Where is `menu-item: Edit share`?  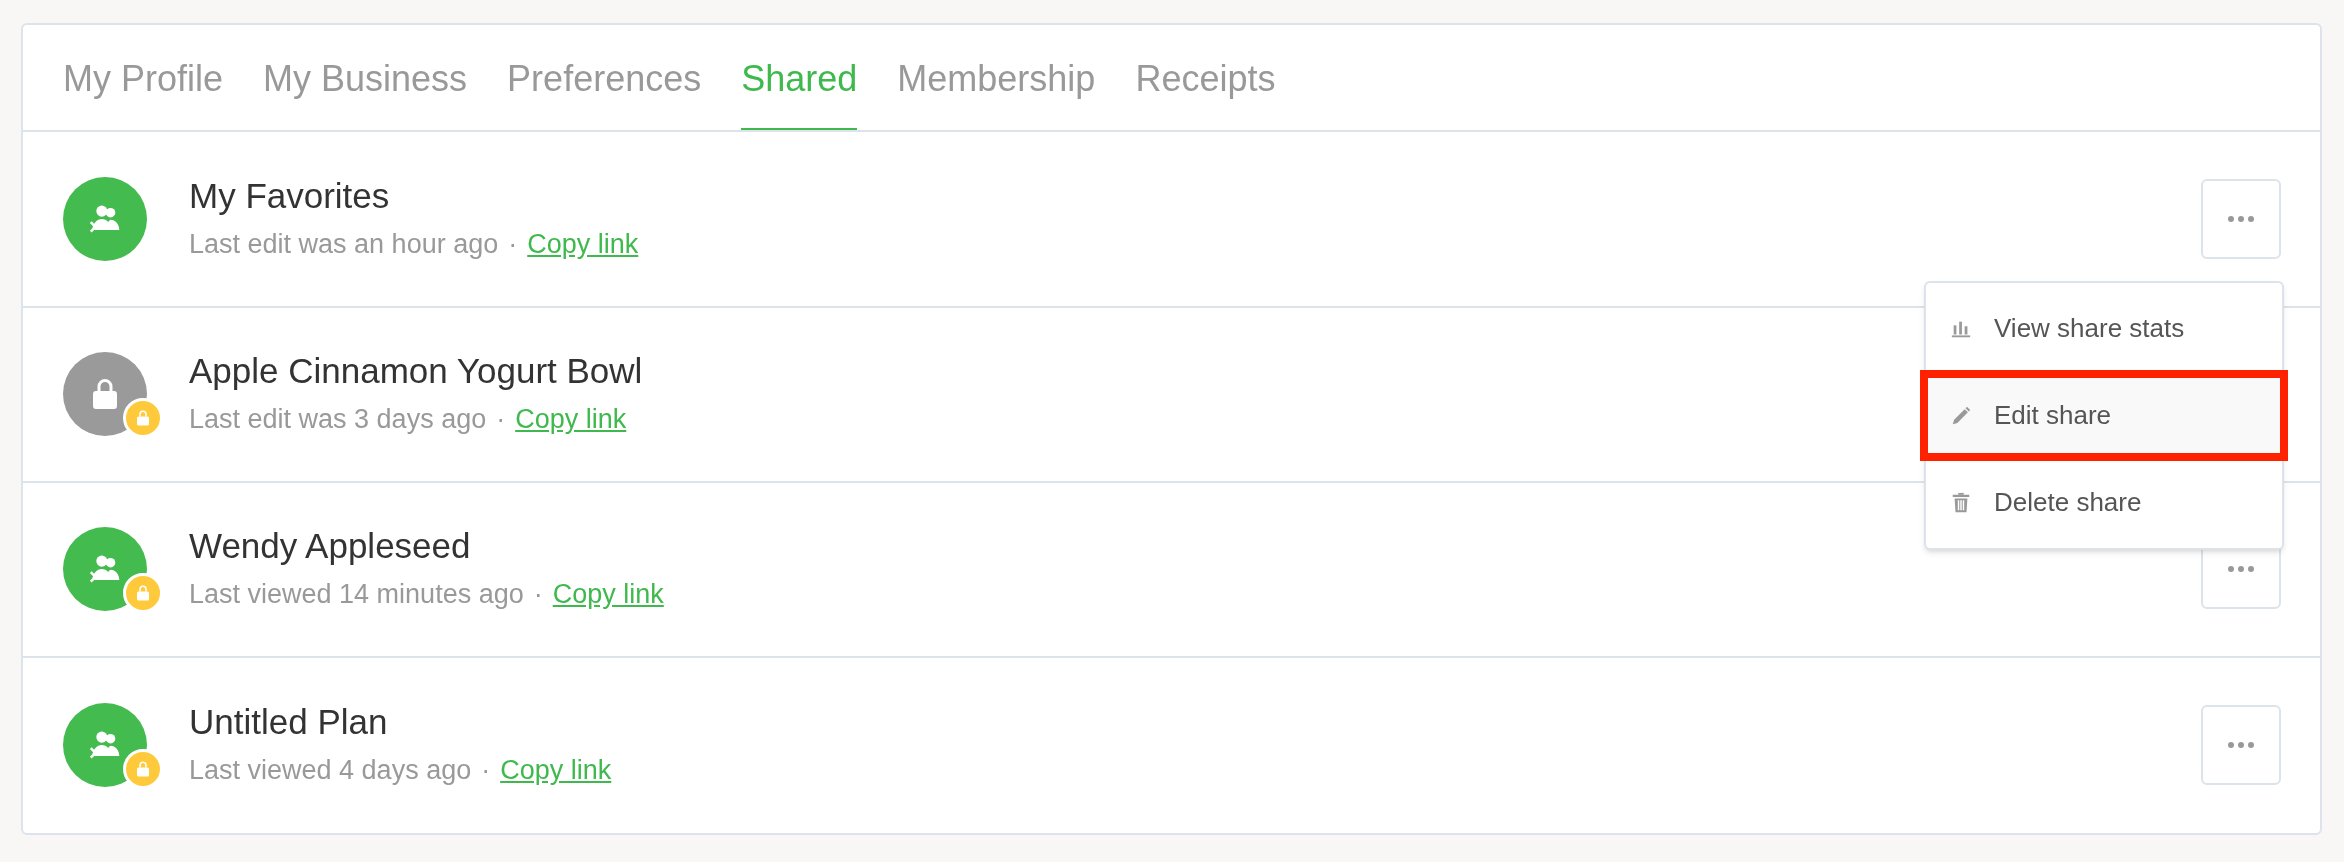
menu-item: Edit share is located at coordinates (2104, 415).